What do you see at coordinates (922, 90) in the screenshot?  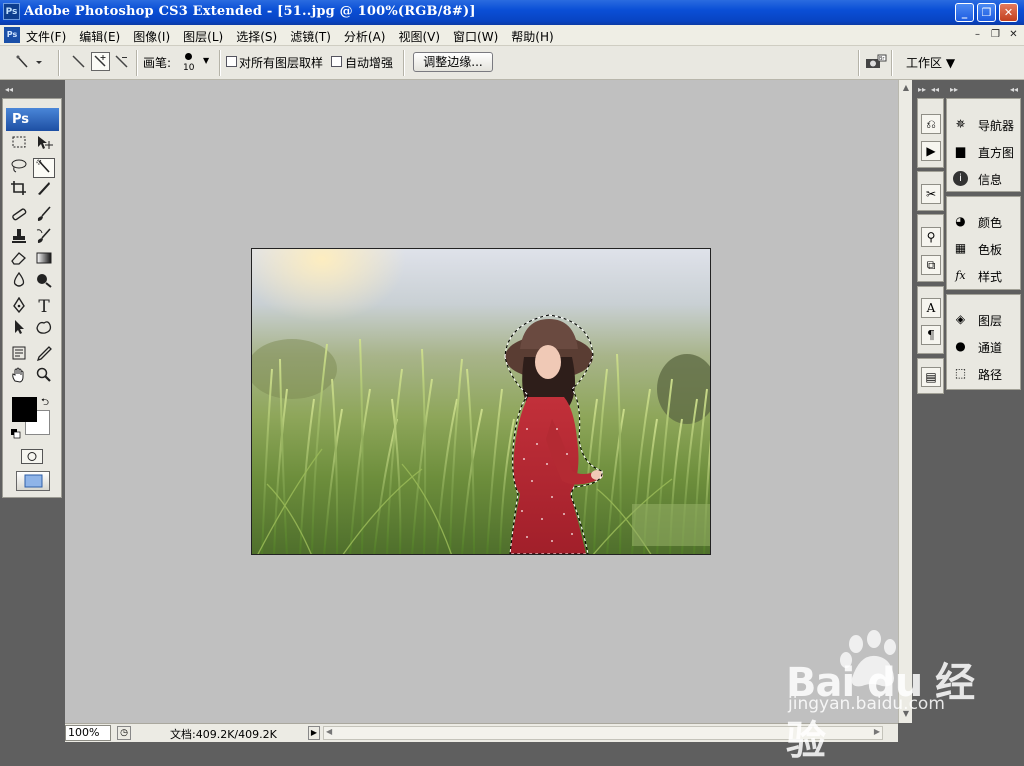 I see `icon-strip-grip: ▸▸` at bounding box center [922, 90].